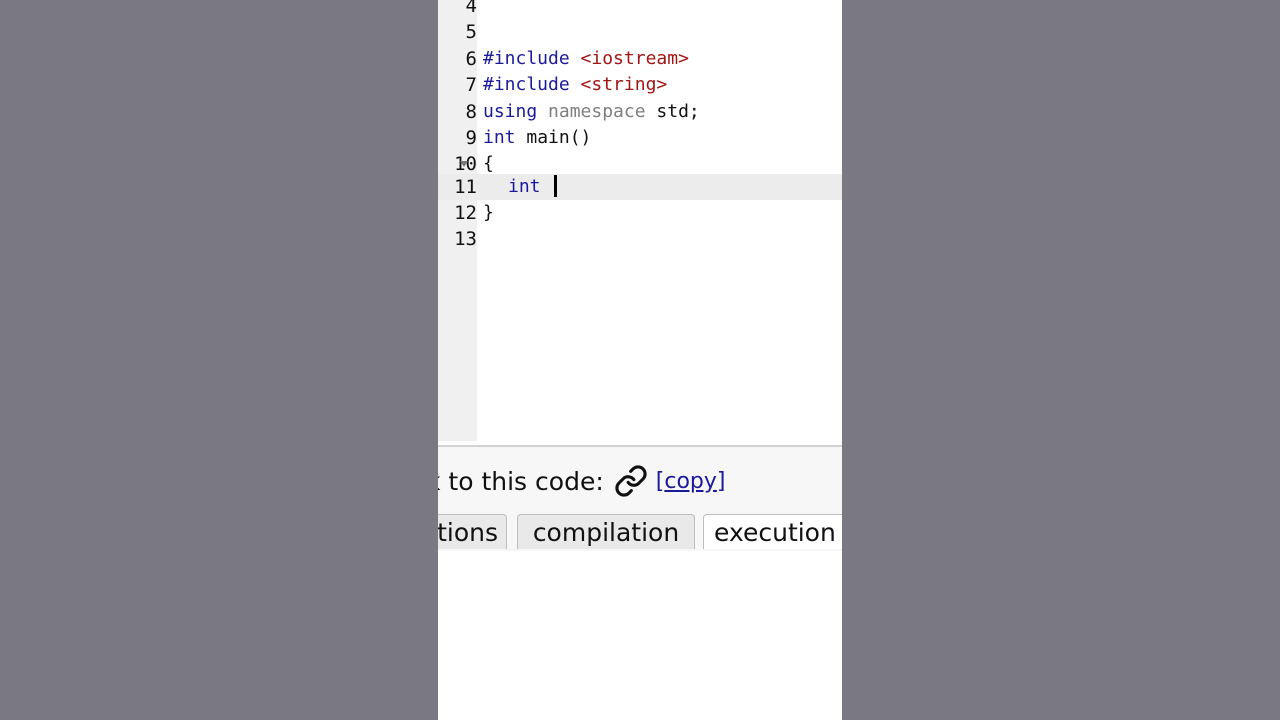  What do you see at coordinates (471, 111) in the screenshot?
I see `line-number: 8` at bounding box center [471, 111].